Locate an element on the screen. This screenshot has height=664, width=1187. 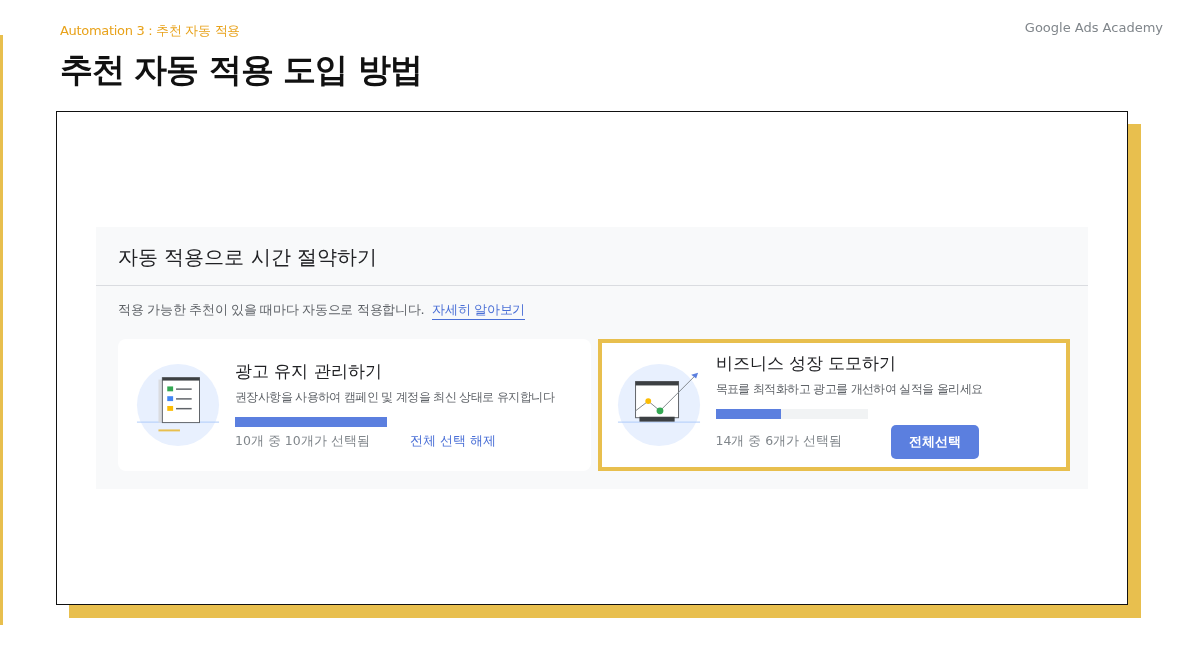
learn-more-link: 자세히 알아보기 is located at coordinates (478, 310).